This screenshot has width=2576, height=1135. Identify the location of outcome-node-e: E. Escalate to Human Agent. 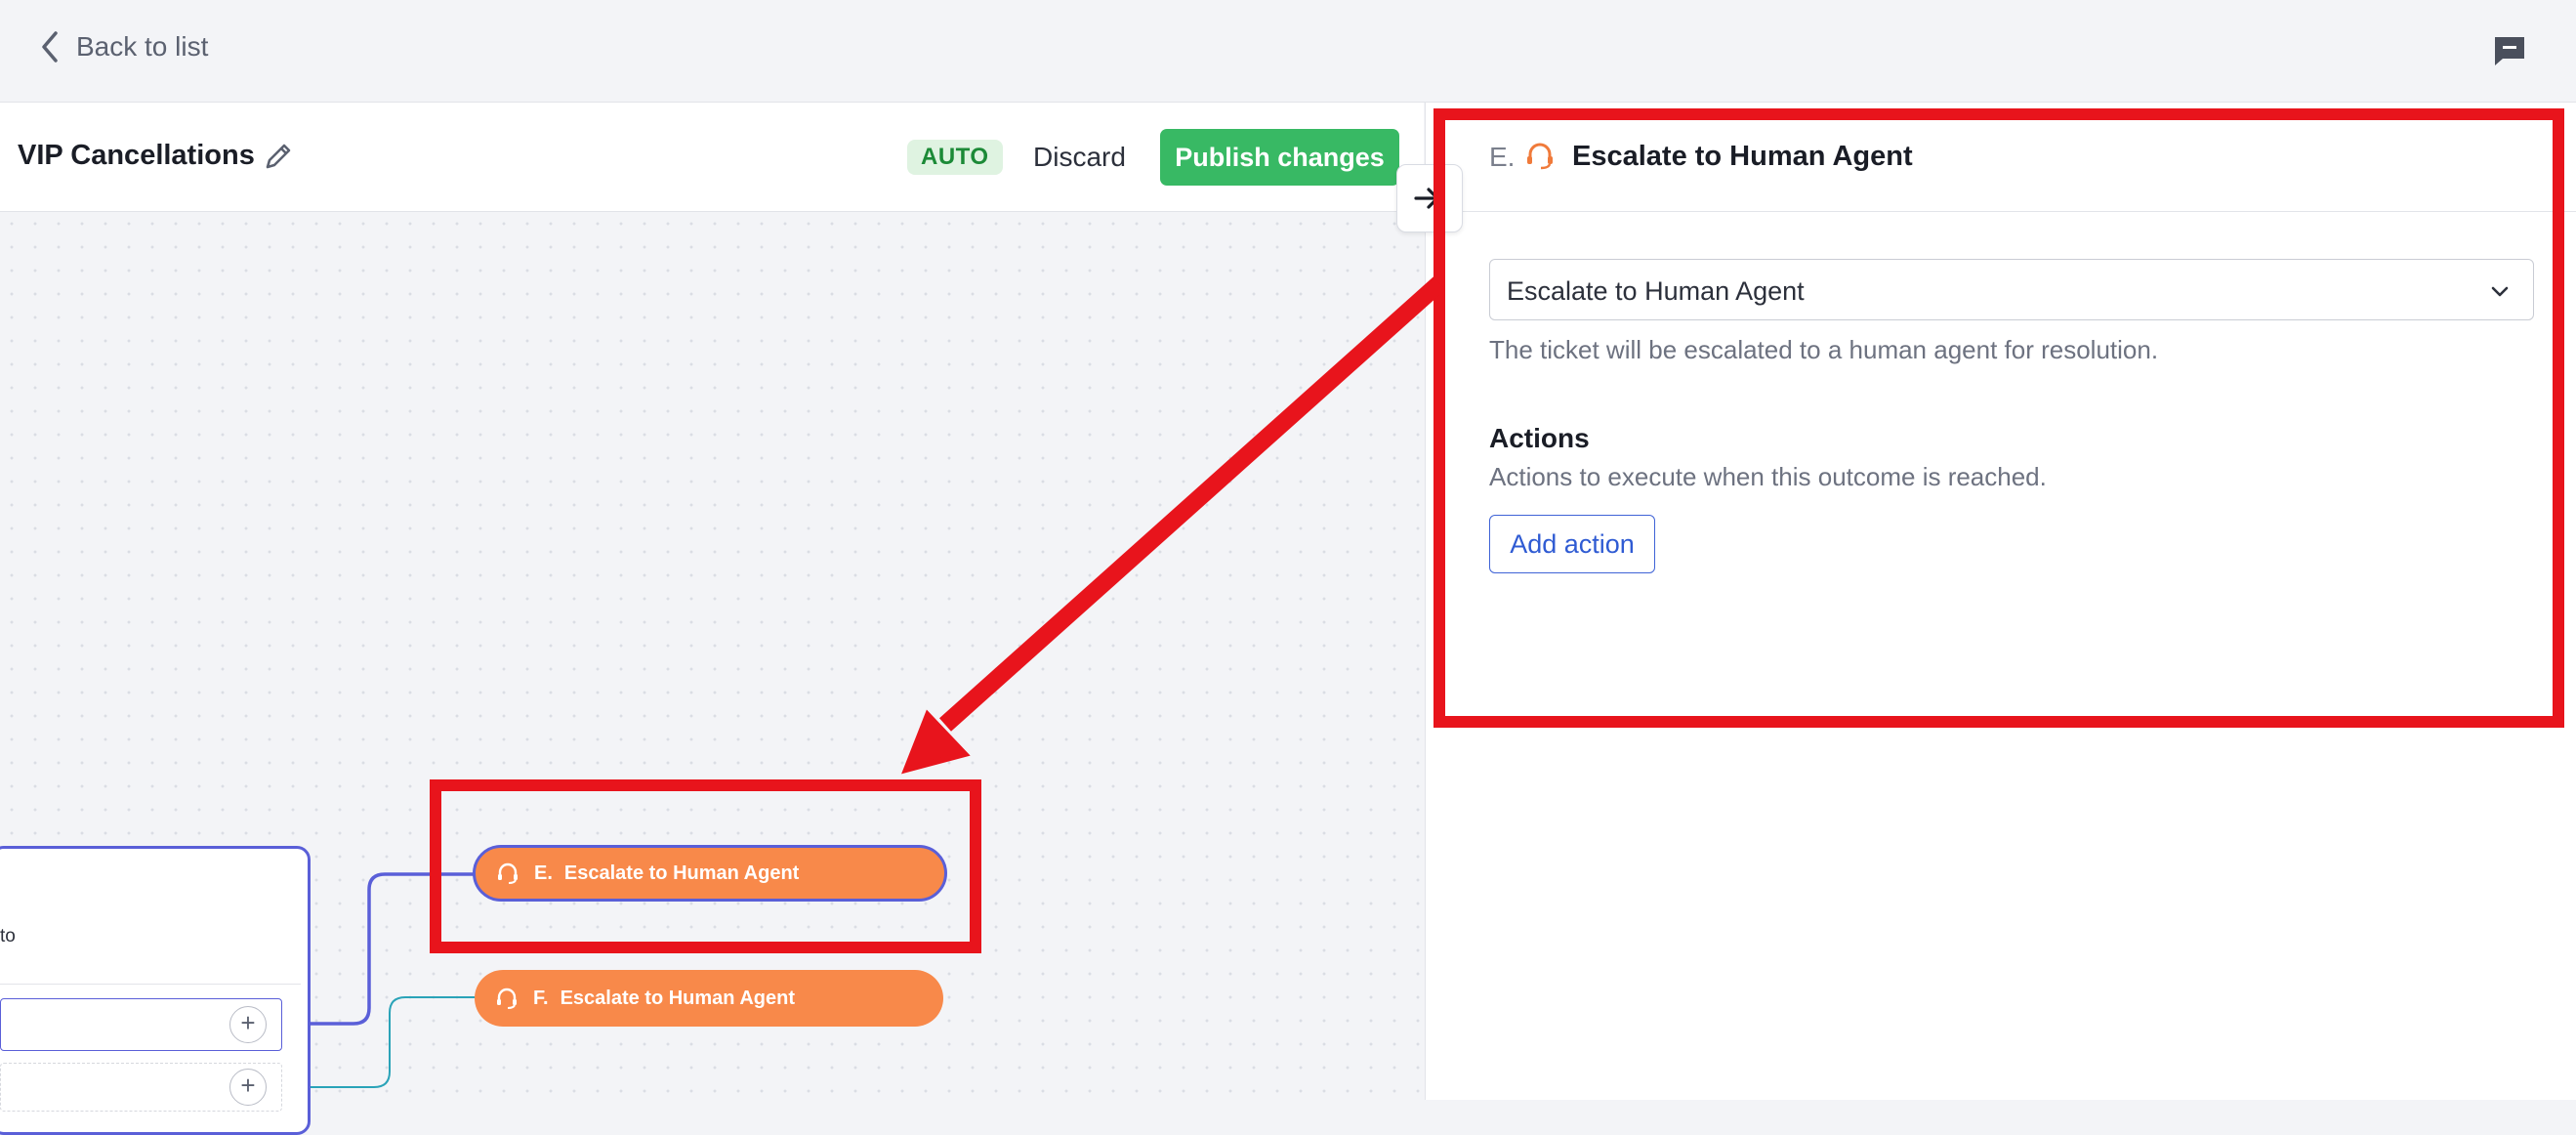
(710, 873).